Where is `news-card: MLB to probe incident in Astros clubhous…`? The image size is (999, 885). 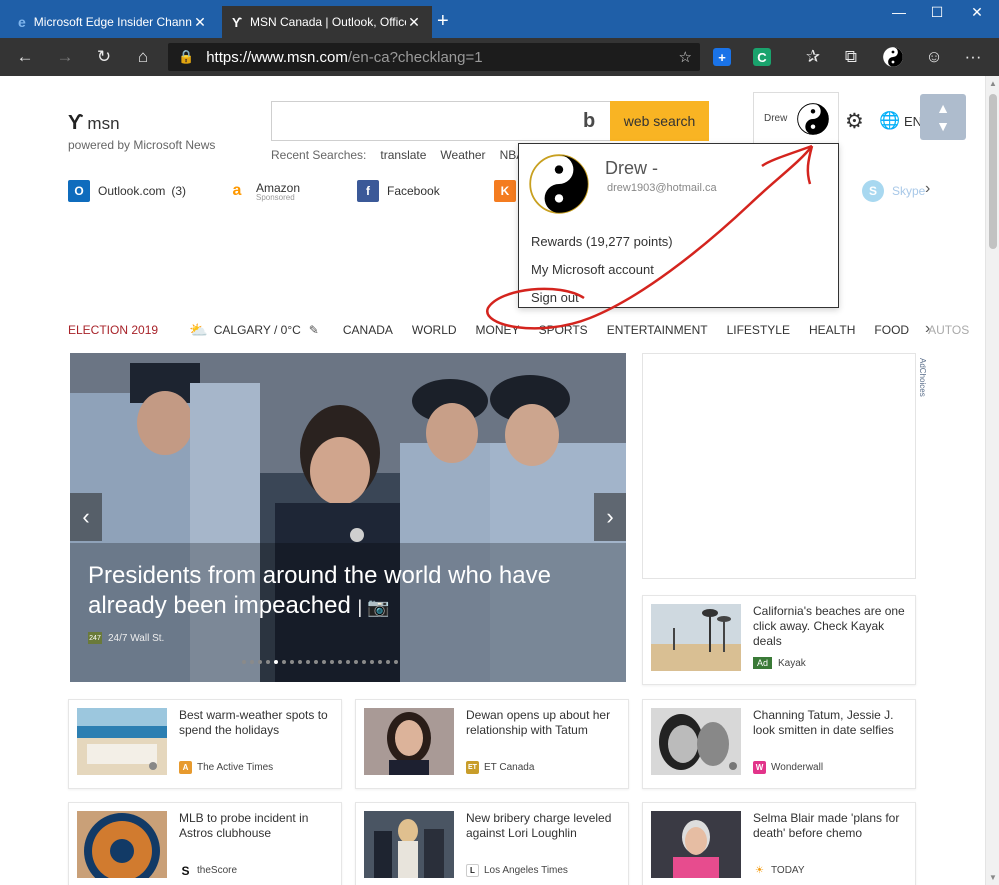 news-card: MLB to probe incident in Astros clubhous… is located at coordinates (205, 843).